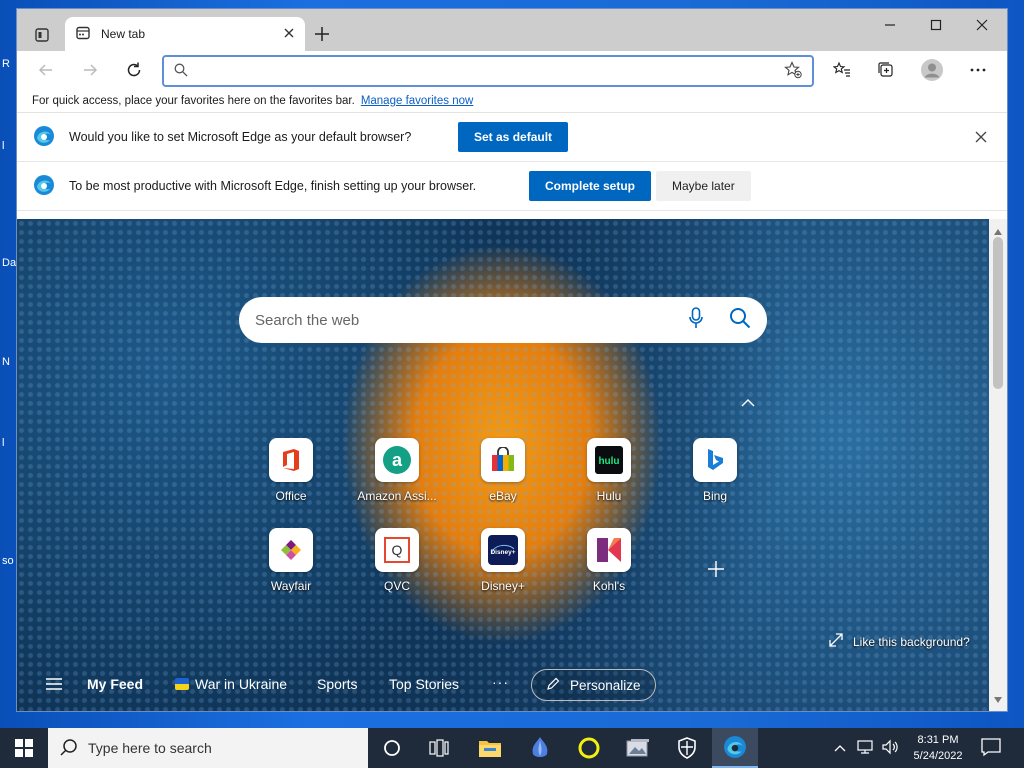 Image resolution: width=1024 pixels, height=768 pixels. I want to click on qvc-letter: Q, so click(397, 550).